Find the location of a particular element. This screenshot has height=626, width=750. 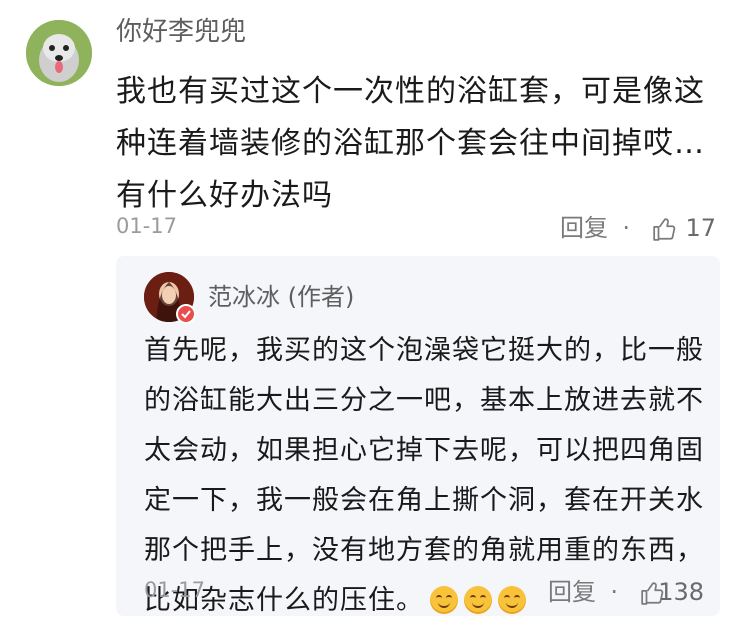

reply-reply-button: 回复 is located at coordinates (572, 592).